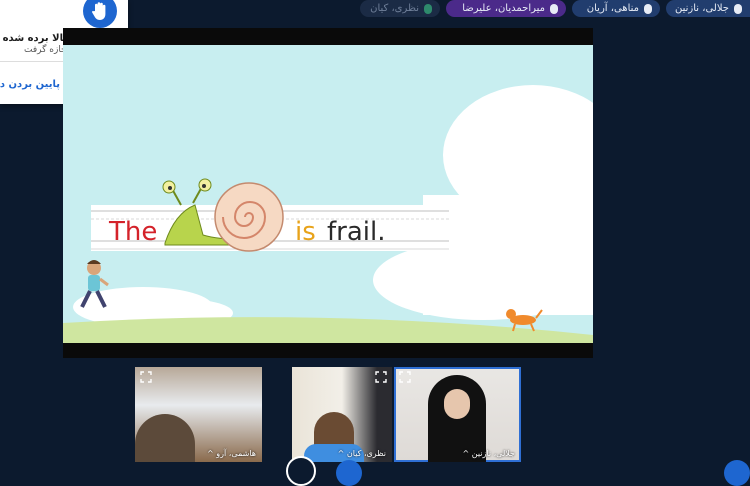 Image resolution: width=750 pixels, height=486 pixels. What do you see at coordinates (356, 232) in the screenshot?
I see `word-frail: frail.` at bounding box center [356, 232].